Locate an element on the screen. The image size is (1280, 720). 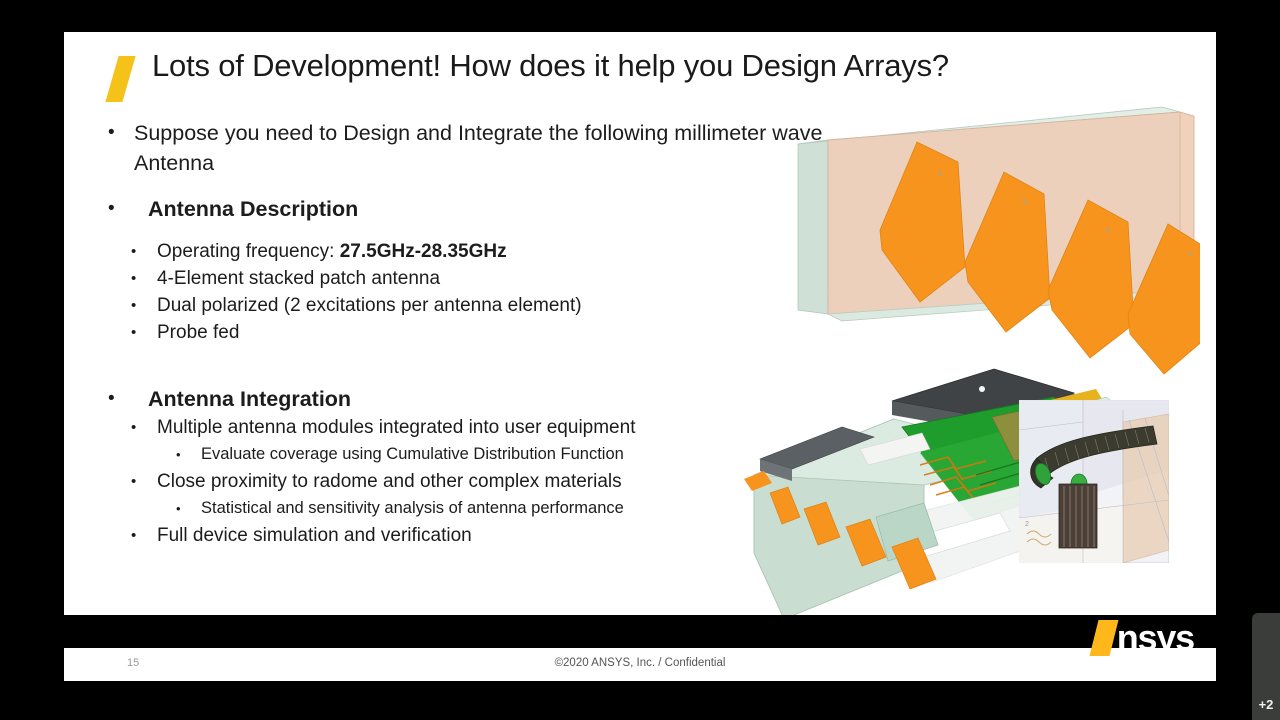
bullet-antenna-description-heading: • Antenna Description is located at coordinates (468, 209).